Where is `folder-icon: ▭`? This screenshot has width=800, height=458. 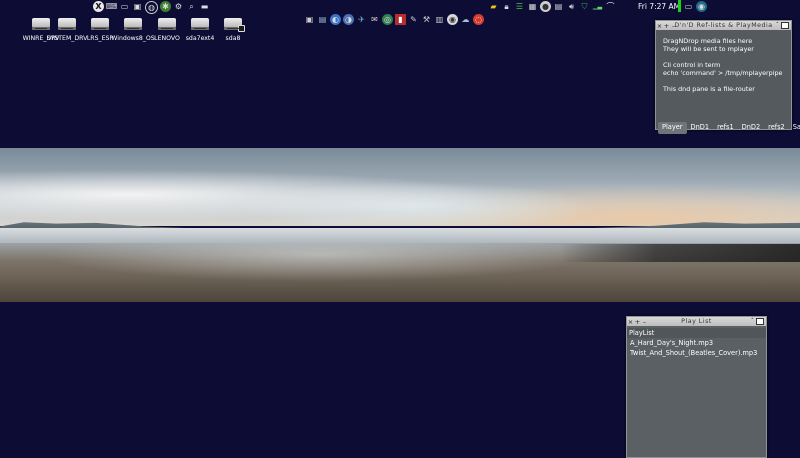
folder-icon: ▭ is located at coordinates (124, 6).